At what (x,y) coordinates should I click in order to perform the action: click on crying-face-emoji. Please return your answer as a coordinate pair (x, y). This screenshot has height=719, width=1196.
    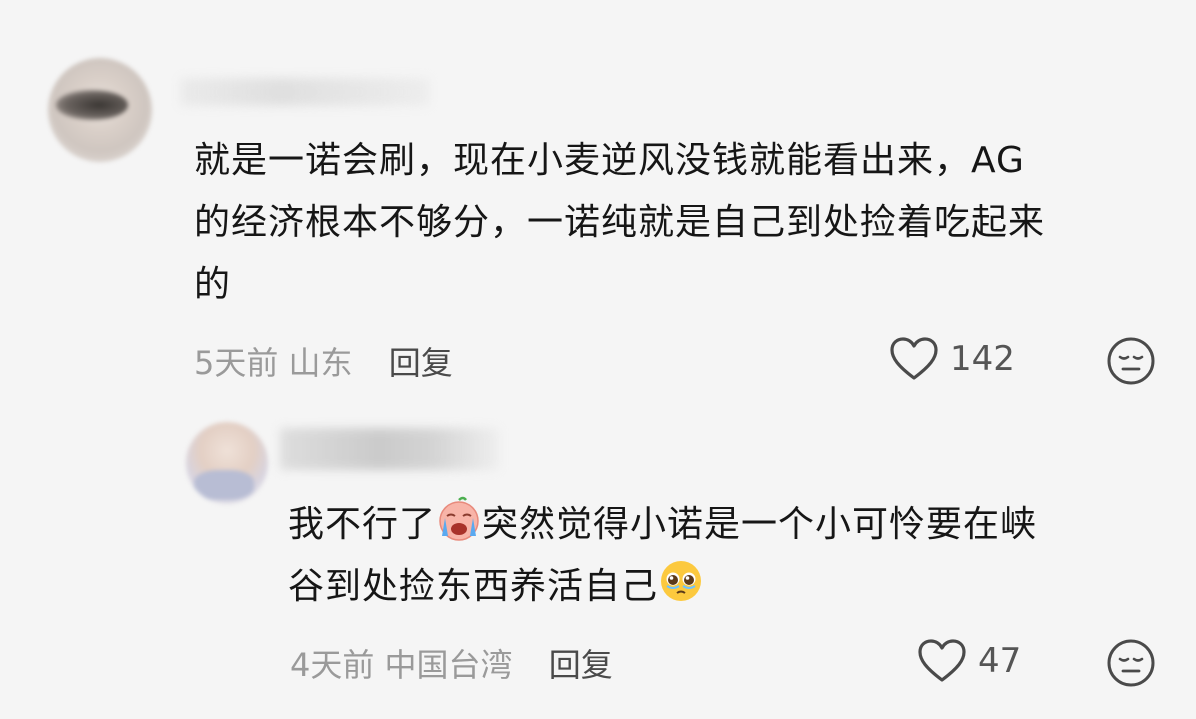
    Looking at the image, I should click on (459, 518).